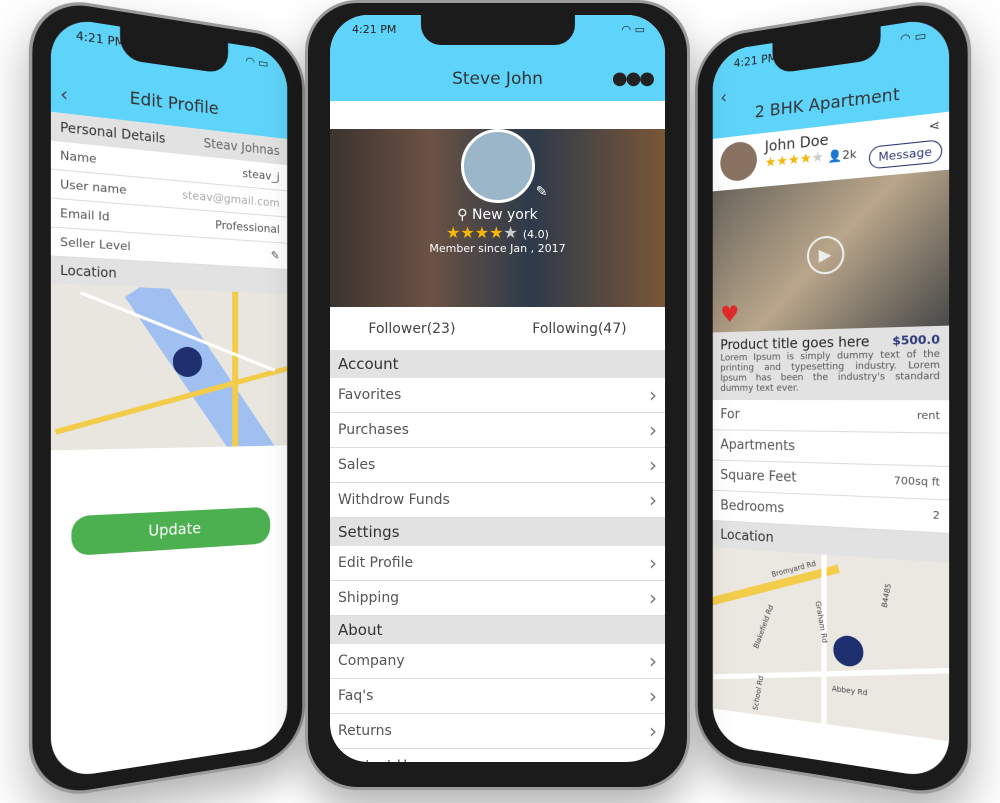 The height and width of the screenshot is (803, 1000). Describe the element at coordinates (497, 598) in the screenshot. I see `menu-item-shipping: Shipping ›` at that location.